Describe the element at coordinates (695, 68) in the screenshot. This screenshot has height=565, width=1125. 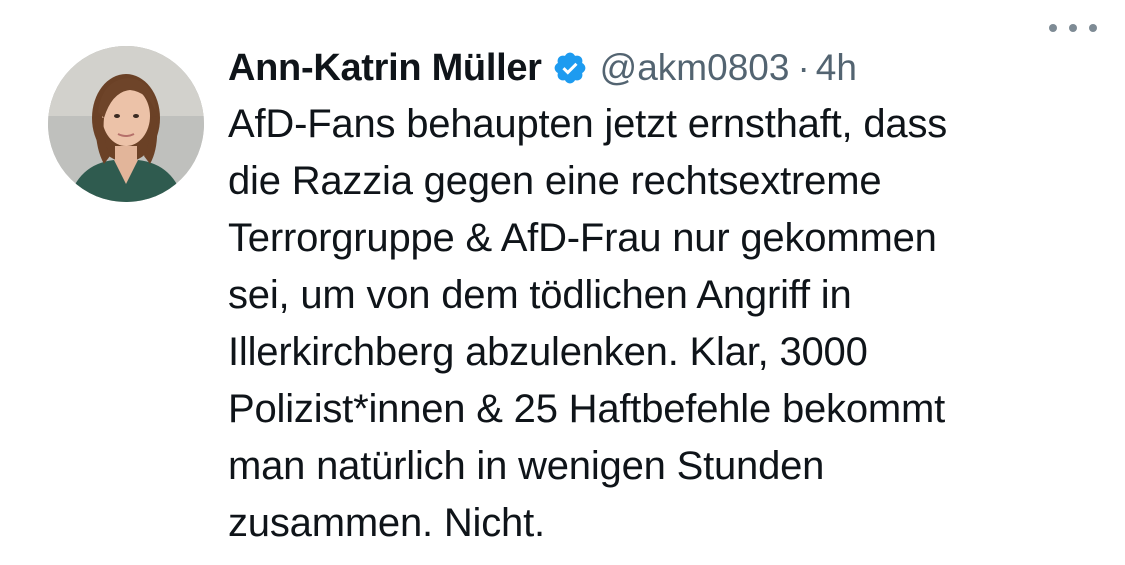
I see `author-handle: @akm0803` at that location.